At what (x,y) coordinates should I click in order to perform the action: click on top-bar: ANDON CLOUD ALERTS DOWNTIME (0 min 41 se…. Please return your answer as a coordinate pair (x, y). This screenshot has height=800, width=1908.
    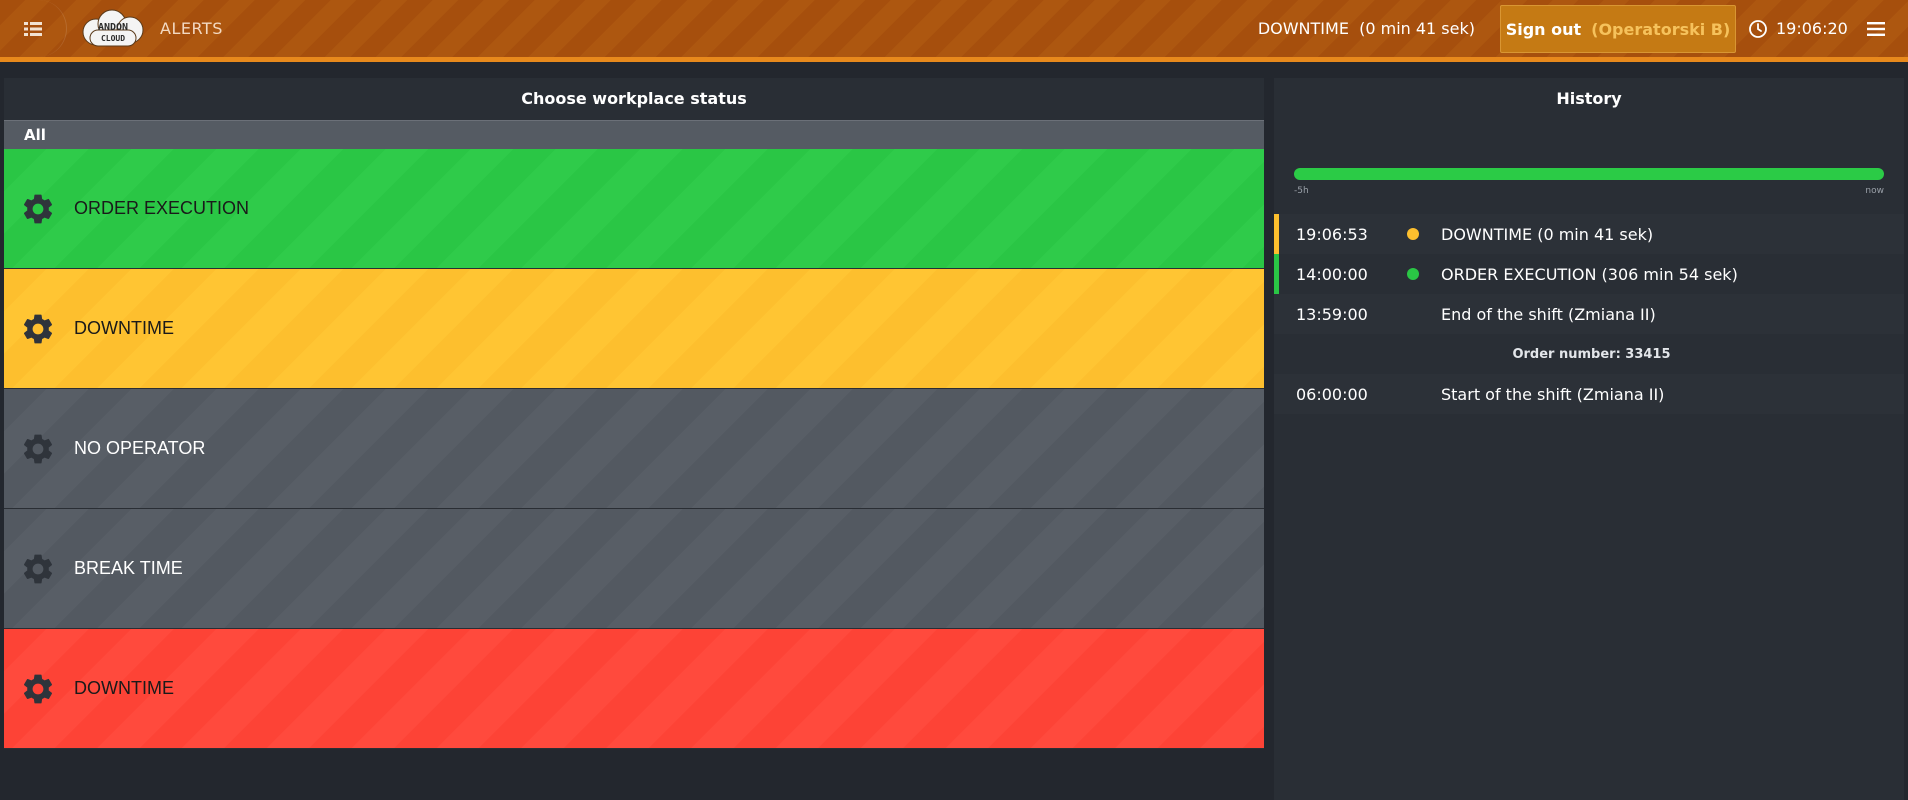
    Looking at the image, I should click on (954, 31).